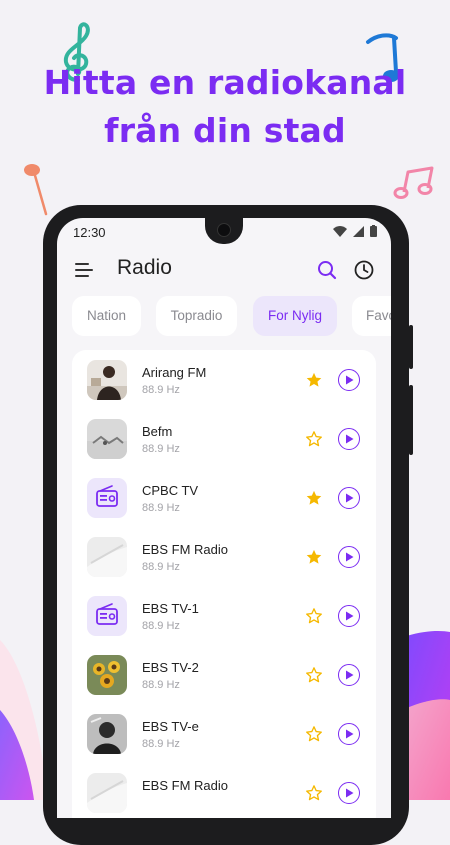 Image resolution: width=450 pixels, height=845 pixels. What do you see at coordinates (225, 130) in the screenshot?
I see `promo-headline-line2: från din stad` at bounding box center [225, 130].